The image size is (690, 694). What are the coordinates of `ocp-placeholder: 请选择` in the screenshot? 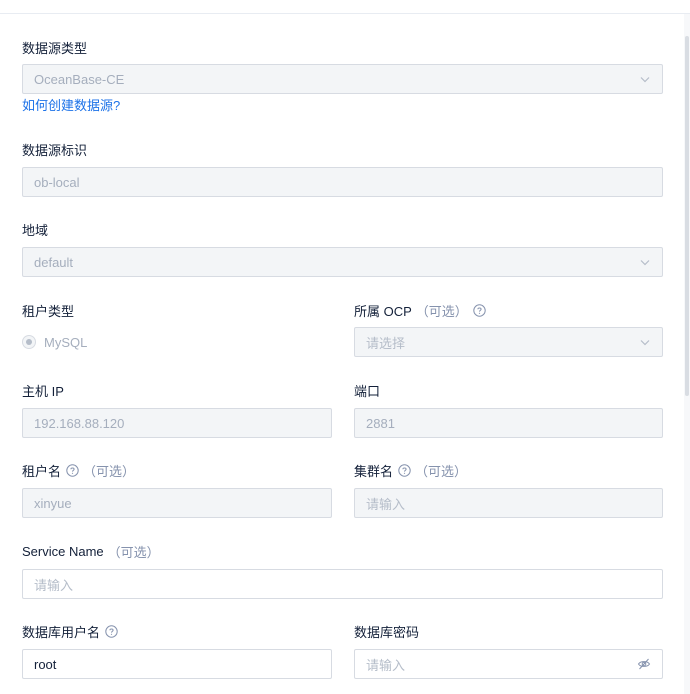 It's located at (386, 343).